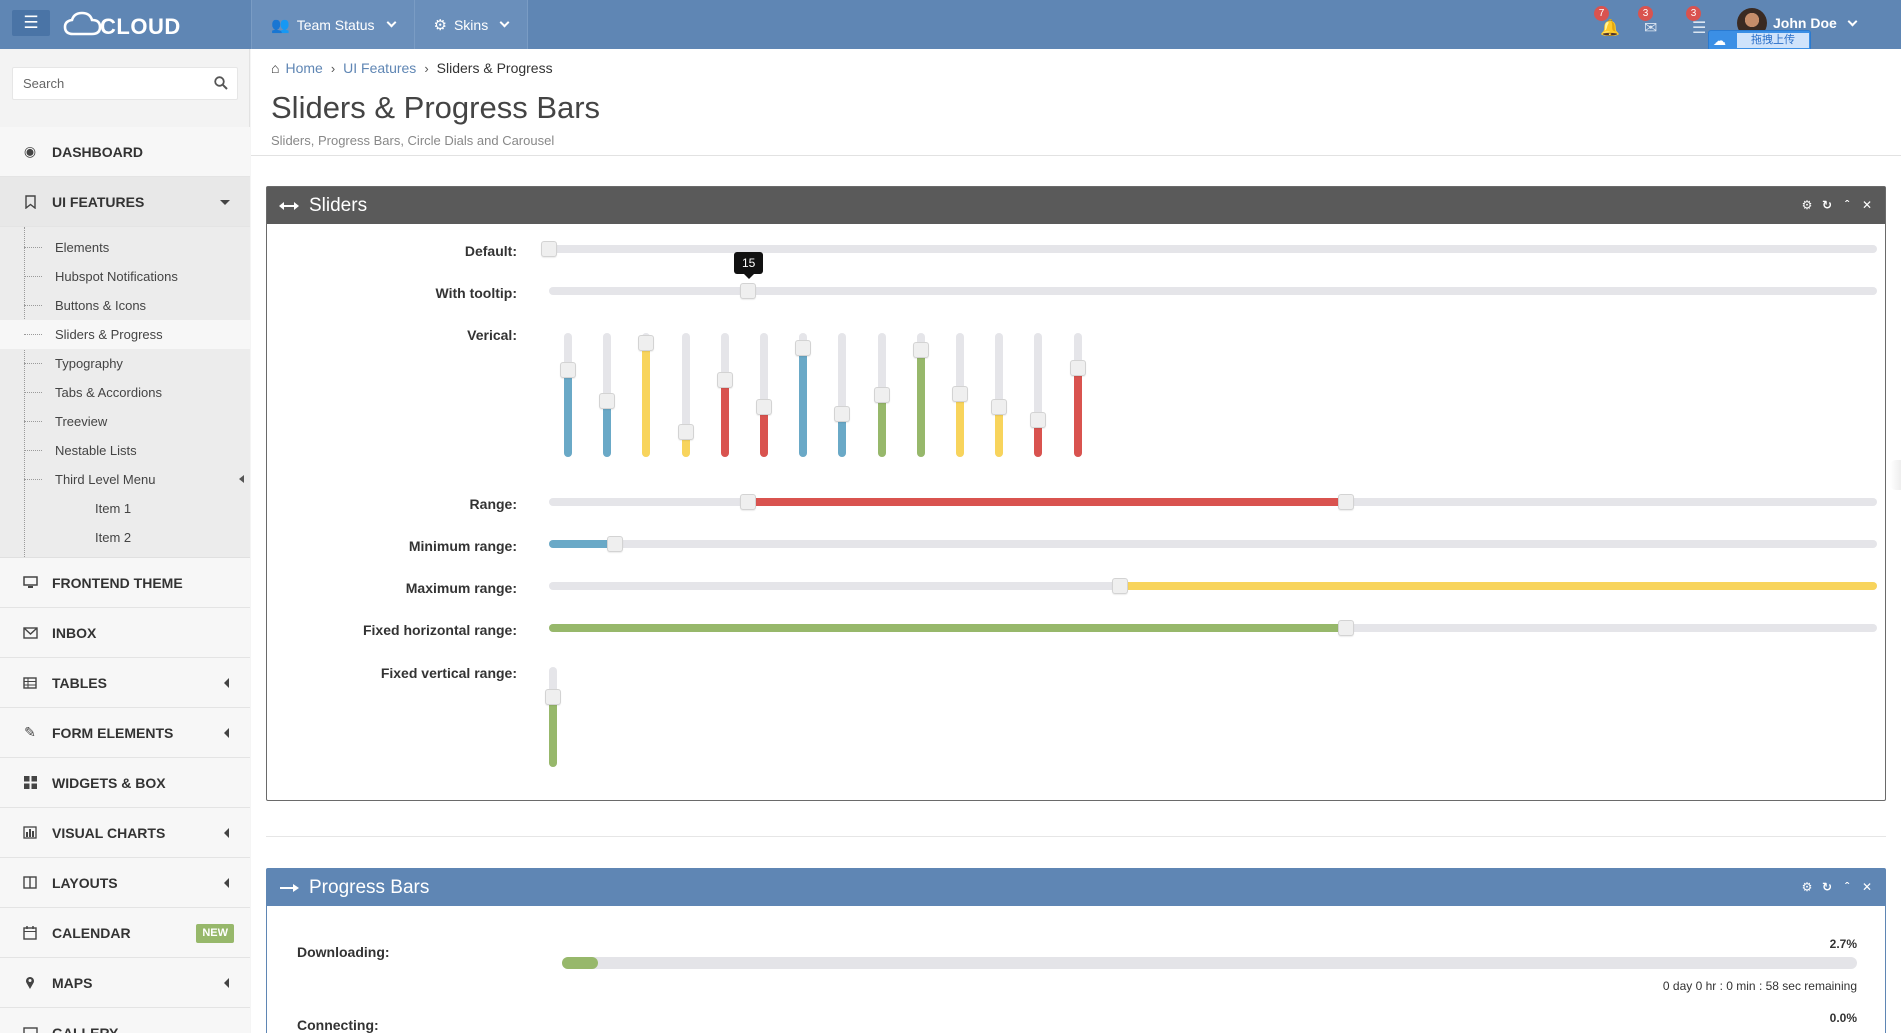 The width and height of the screenshot is (1901, 1033). Describe the element at coordinates (1345, 502) in the screenshot. I see `range-handle-max` at that location.